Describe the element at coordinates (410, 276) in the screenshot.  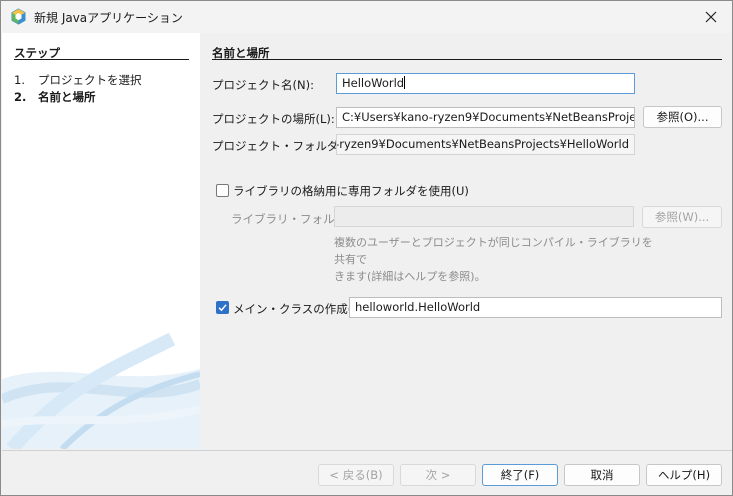
I see `library-note-line2: きます(詳細はヘルプを参照)。` at that location.